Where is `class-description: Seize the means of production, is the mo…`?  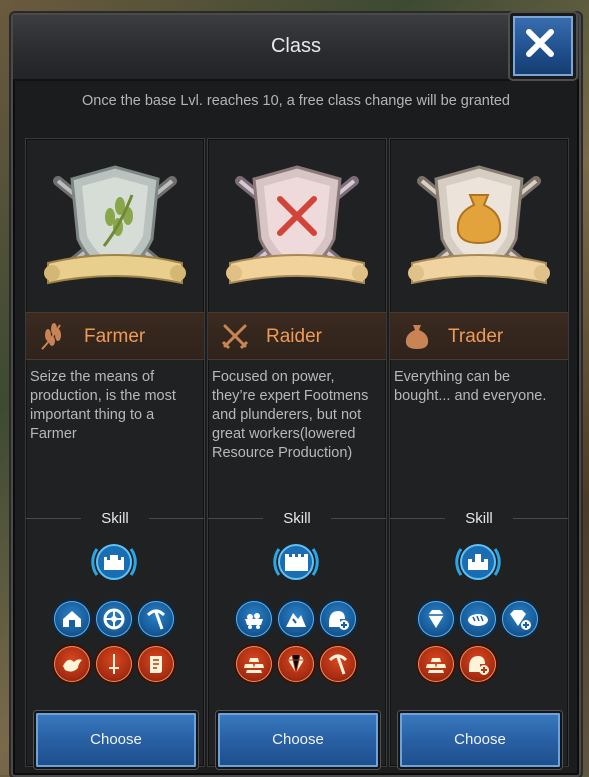 class-description: Seize the means of production, is the mo… is located at coordinates (103, 405).